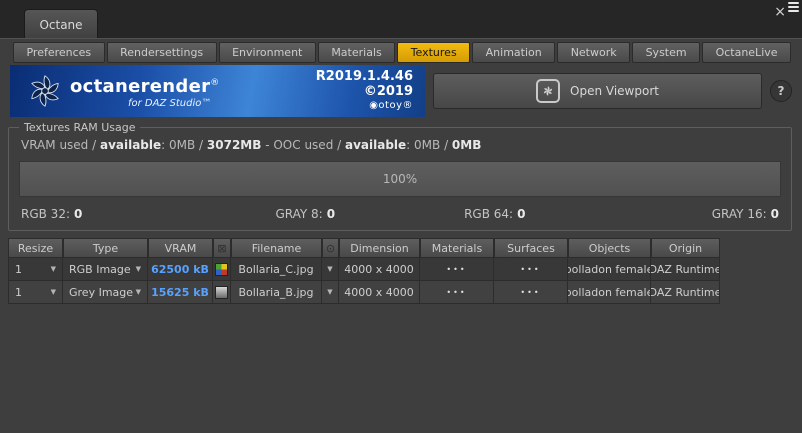  What do you see at coordinates (614, 91) in the screenshot?
I see `open-viewport-label: Open Viewport` at bounding box center [614, 91].